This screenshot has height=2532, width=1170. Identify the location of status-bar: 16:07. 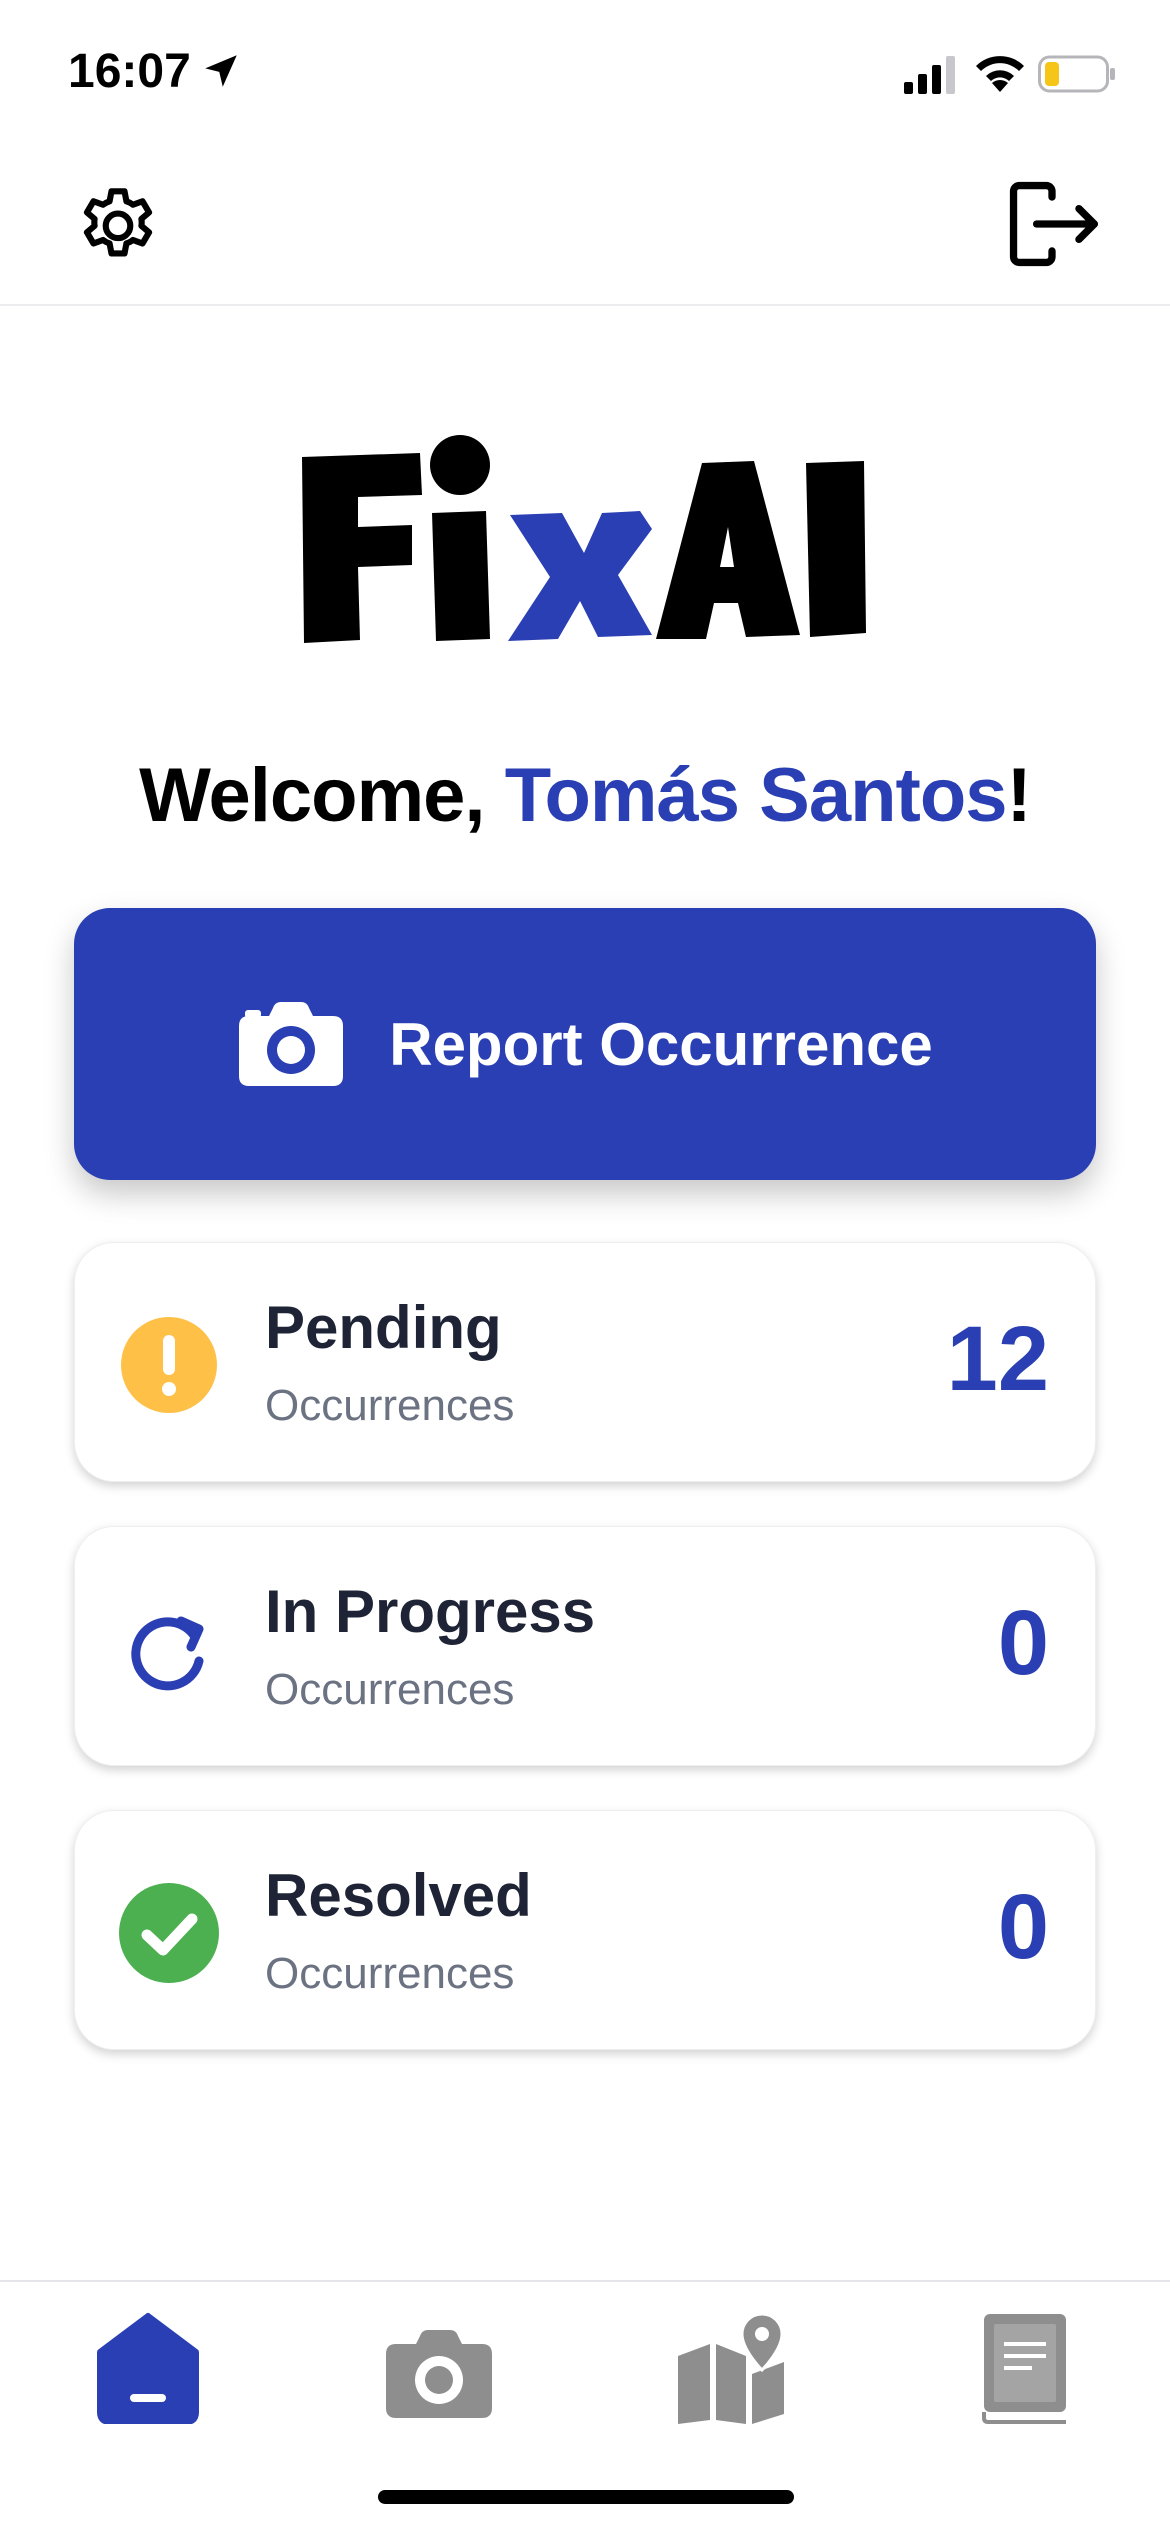
(585, 75).